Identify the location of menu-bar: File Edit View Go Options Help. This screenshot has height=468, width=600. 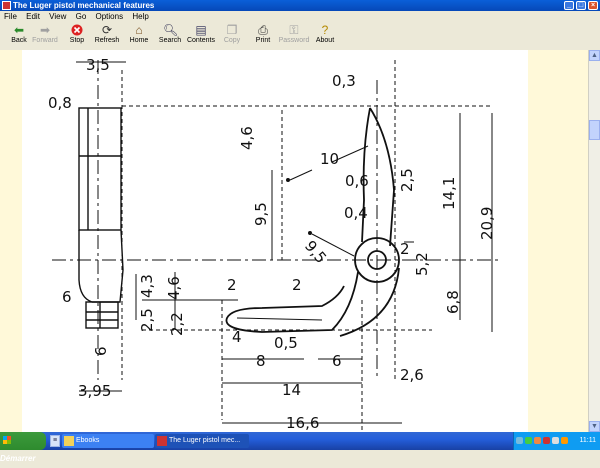
(300, 16).